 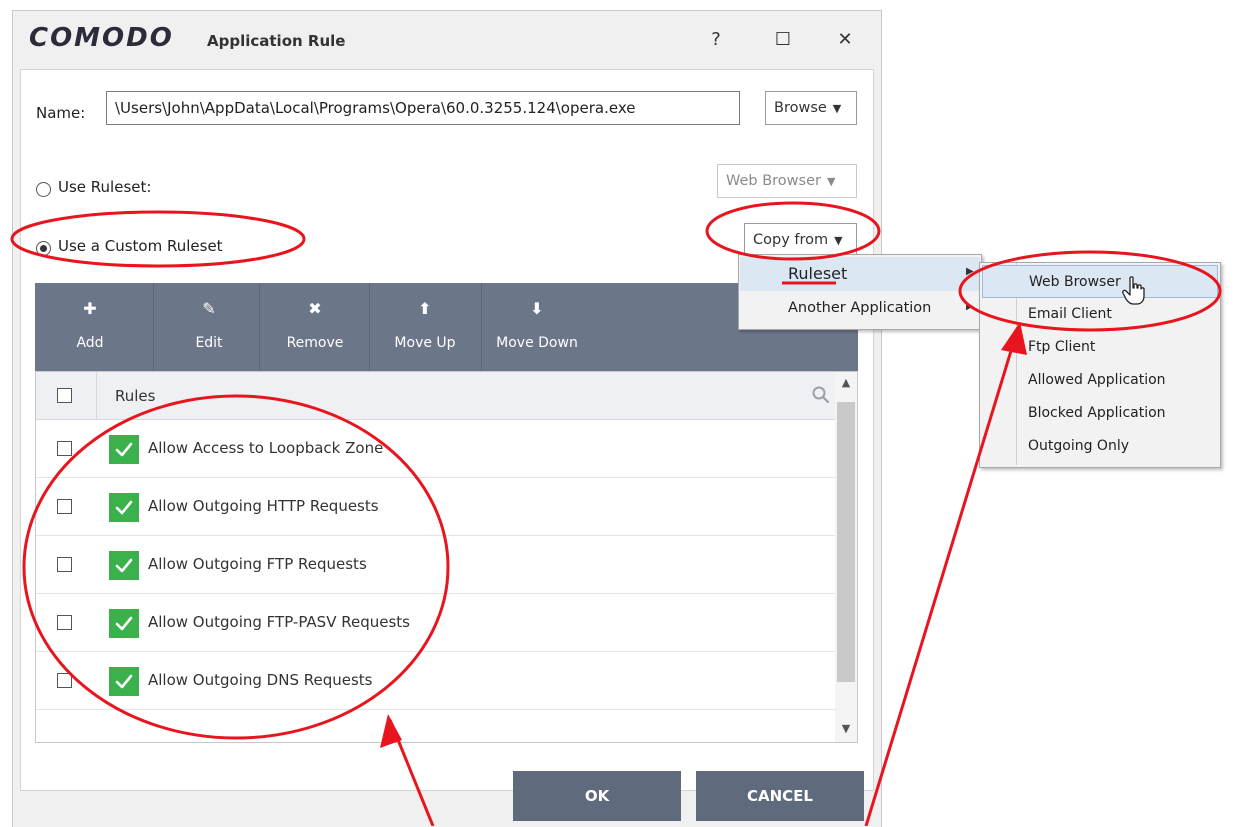 What do you see at coordinates (435, 449) in the screenshot?
I see `table-row: Allow Access to Loopback Zone` at bounding box center [435, 449].